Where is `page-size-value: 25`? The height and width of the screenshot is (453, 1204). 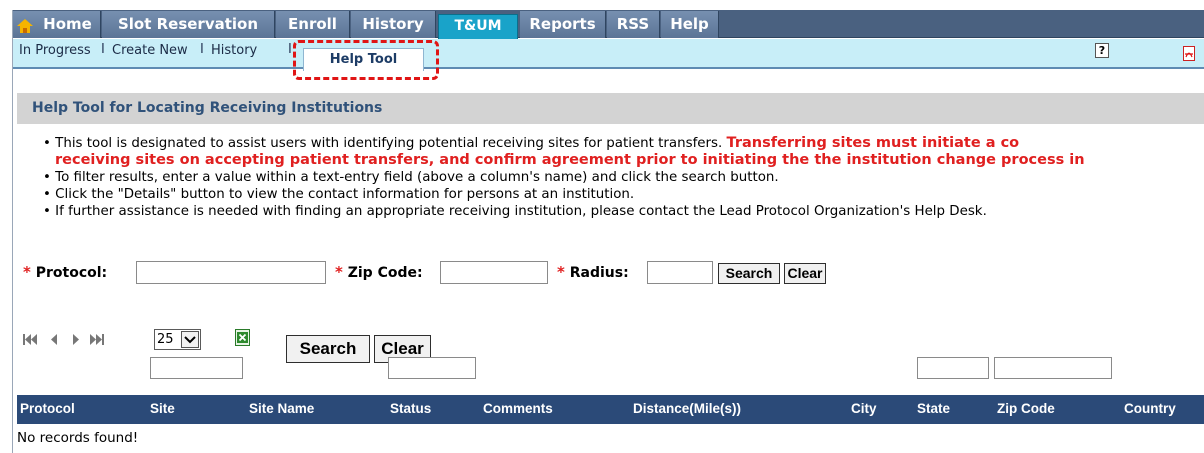 page-size-value: 25 is located at coordinates (165, 339).